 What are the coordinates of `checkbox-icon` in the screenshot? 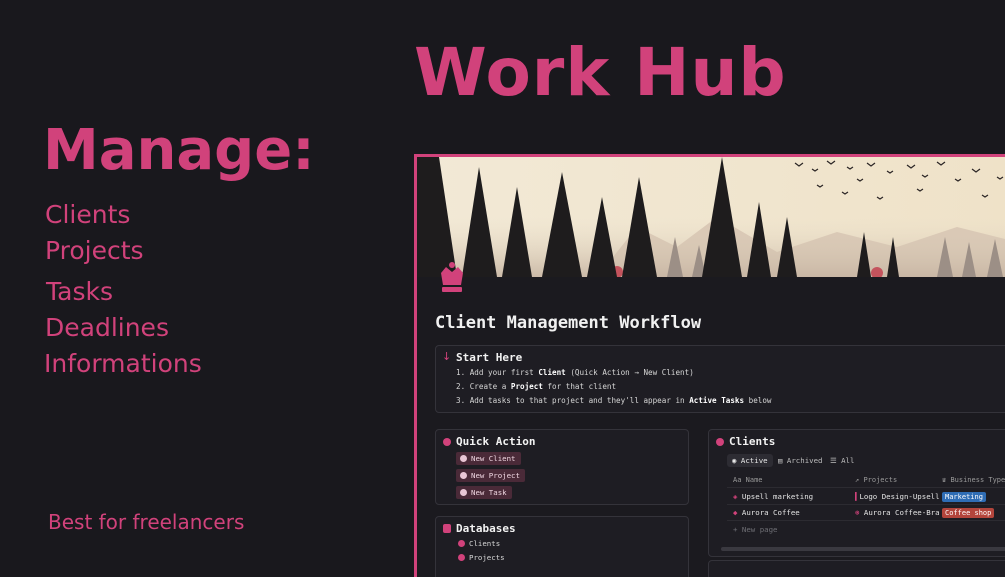 It's located at (463, 492).